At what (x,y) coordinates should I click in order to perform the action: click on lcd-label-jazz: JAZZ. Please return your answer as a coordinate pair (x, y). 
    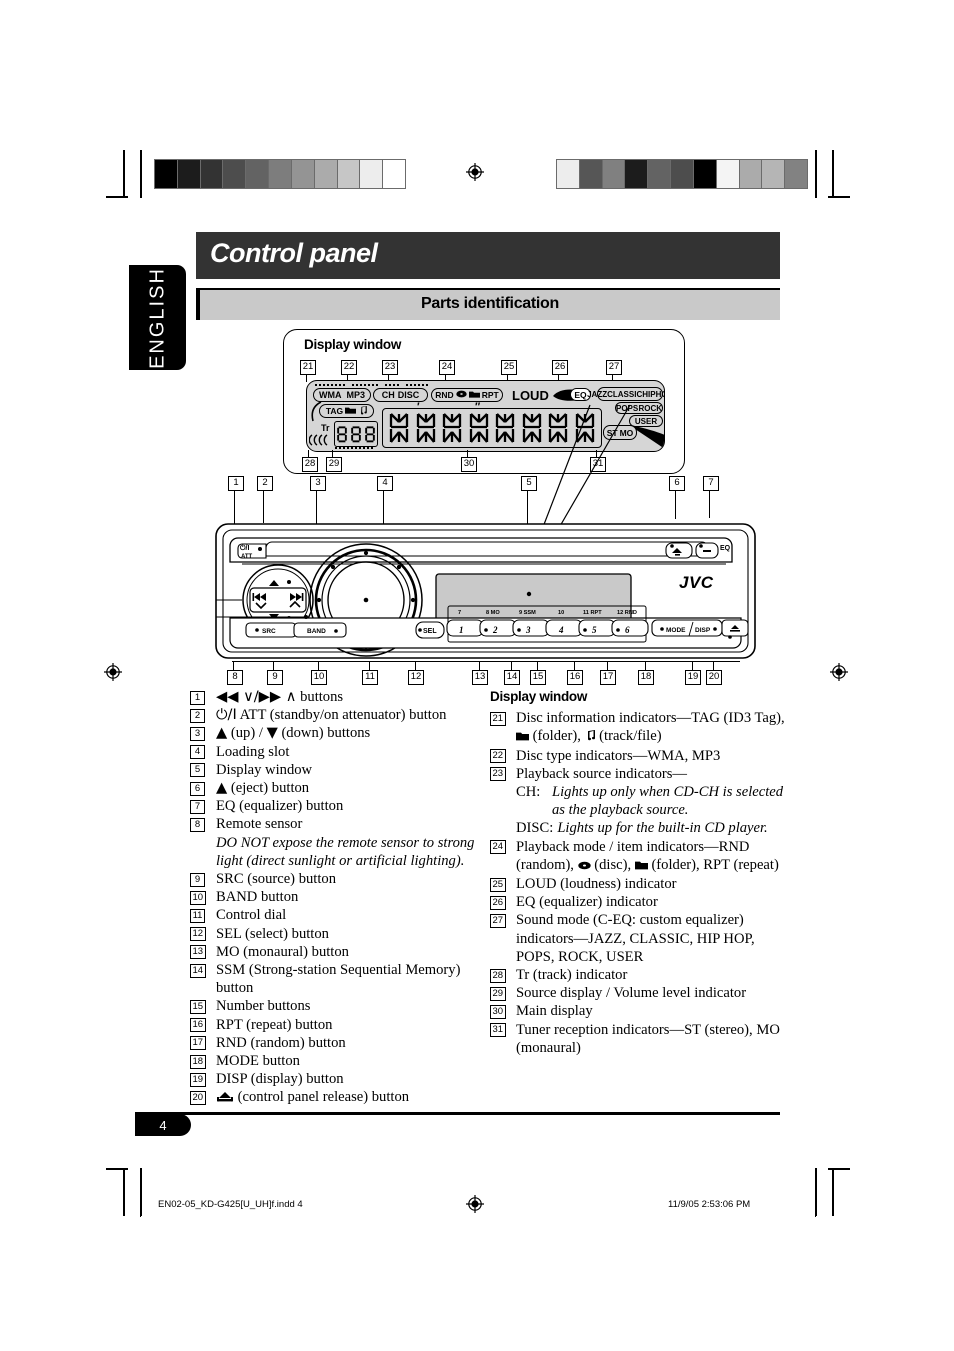
    Looking at the image, I should click on (597, 394).